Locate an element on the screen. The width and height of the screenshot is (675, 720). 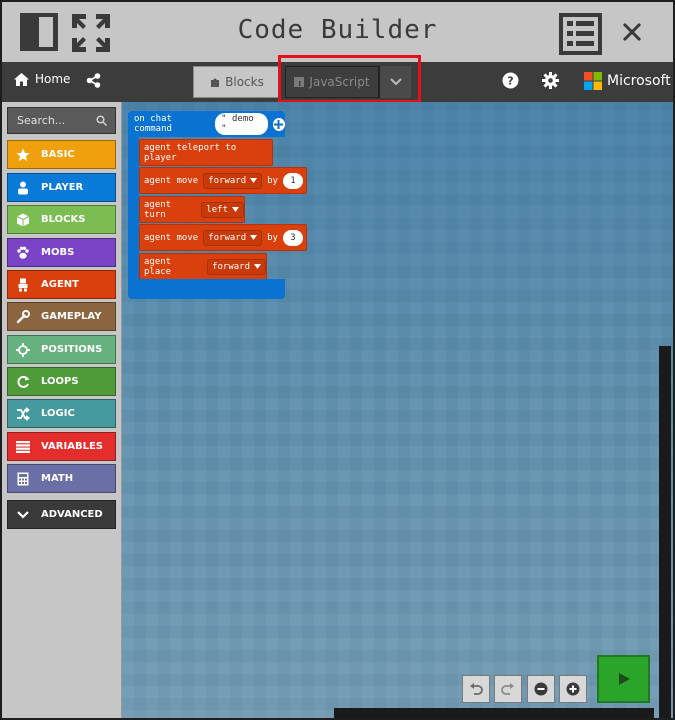
turn-direction-dropdown: left is located at coordinates (222, 209).